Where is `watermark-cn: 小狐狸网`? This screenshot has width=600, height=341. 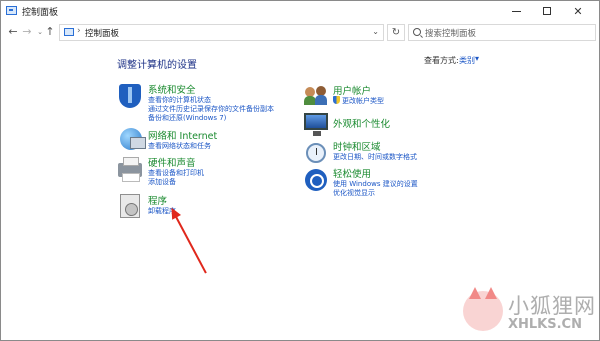 watermark-cn: 小狐狸网 is located at coordinates (552, 306).